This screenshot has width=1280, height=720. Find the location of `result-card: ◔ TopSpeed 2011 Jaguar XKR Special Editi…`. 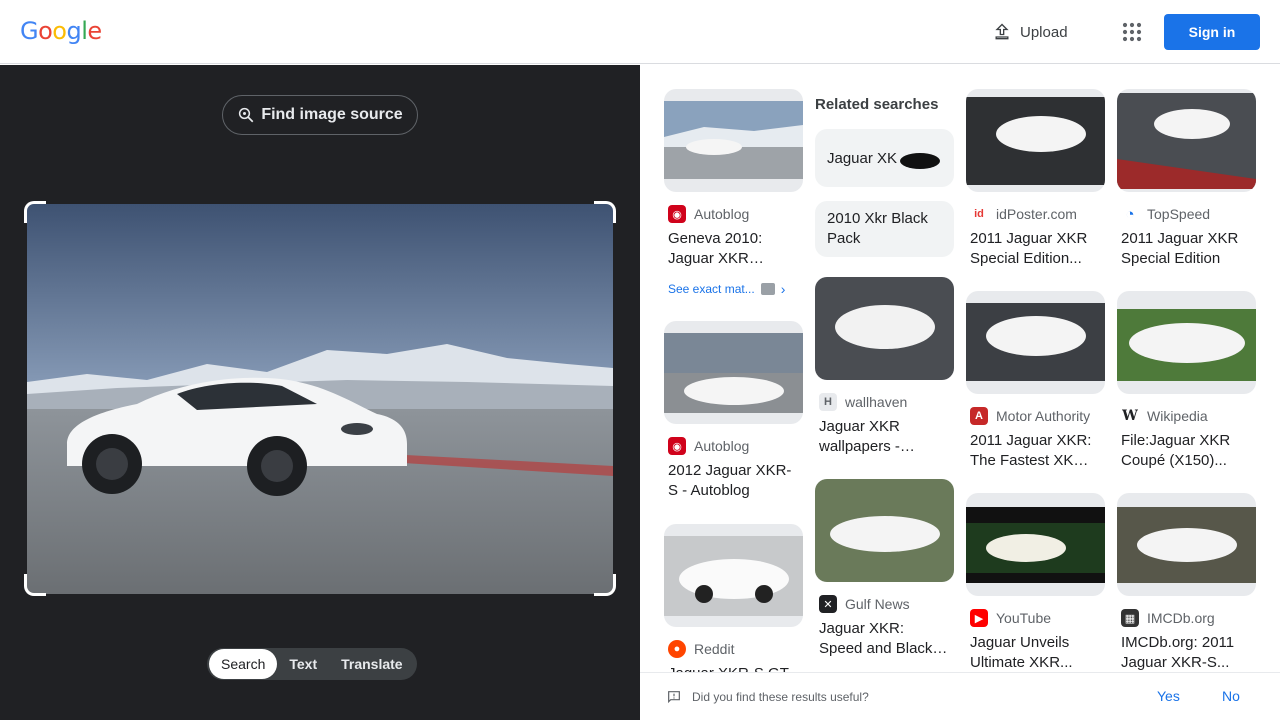

result-card: ◔ TopSpeed 2011 Jaguar XKR Special Editi… is located at coordinates (1186, 179).